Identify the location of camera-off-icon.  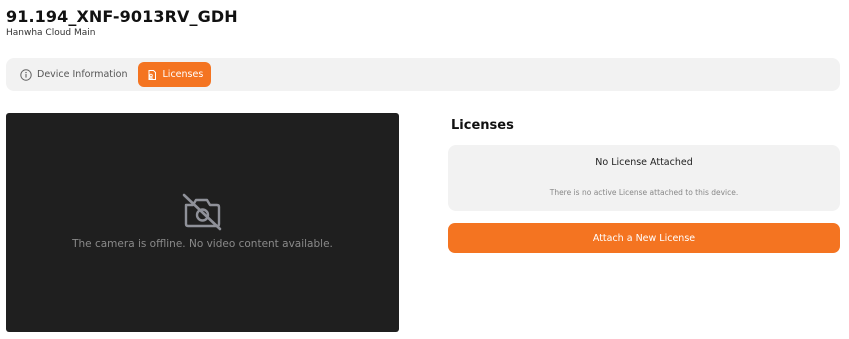
(202, 211).